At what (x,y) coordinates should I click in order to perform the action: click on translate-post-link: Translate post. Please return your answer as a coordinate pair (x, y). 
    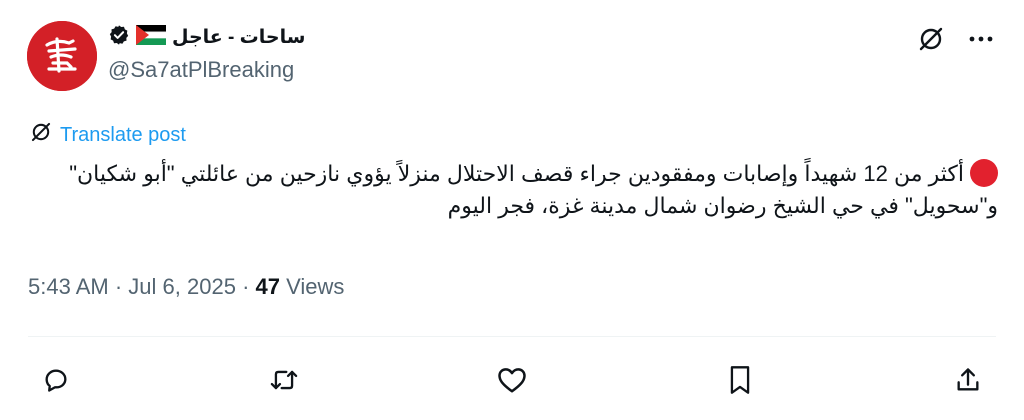
    Looking at the image, I should click on (108, 135).